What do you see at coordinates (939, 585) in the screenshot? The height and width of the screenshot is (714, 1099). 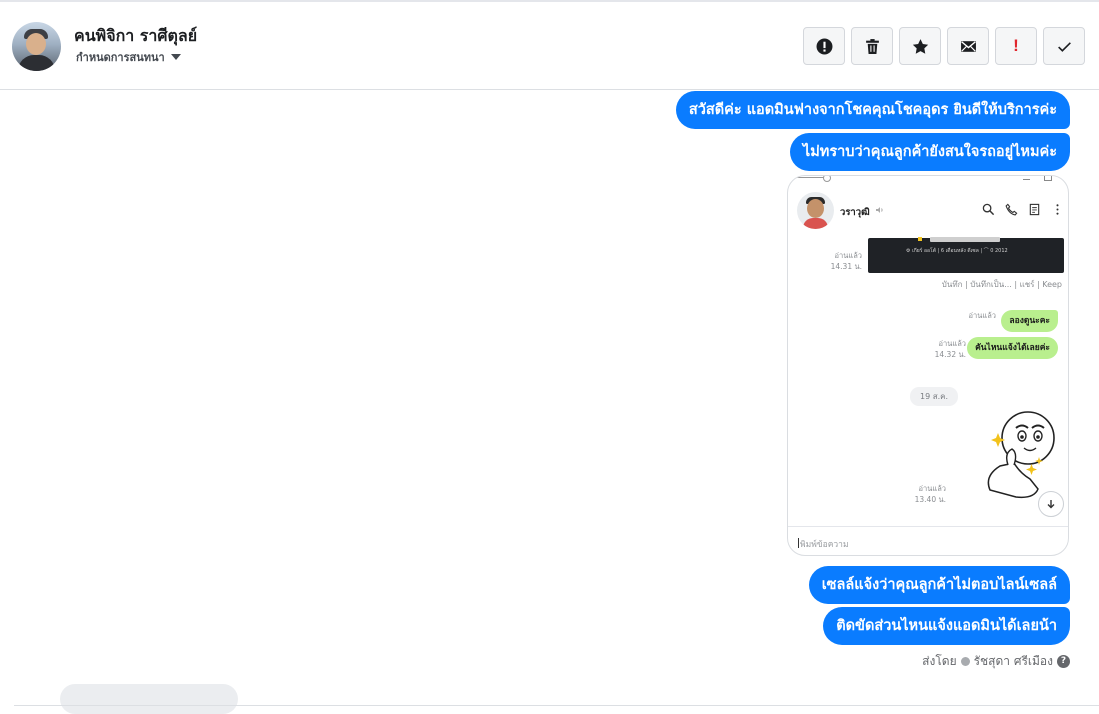 I see `message-bubble: เซลล์แจ้งว่าคุณลูกค้าไม่ตอบไลน์เซลล์` at bounding box center [939, 585].